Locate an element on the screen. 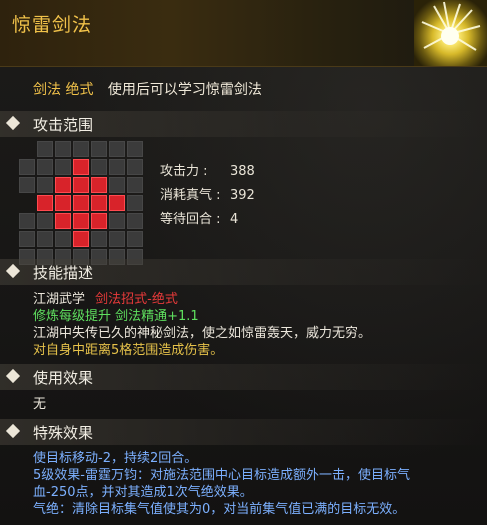 Image resolution: width=487 pixels, height=525 pixels. skill-type-line: 剑法 绝式 使用后可以学习惊雷剑法 is located at coordinates (147, 89).